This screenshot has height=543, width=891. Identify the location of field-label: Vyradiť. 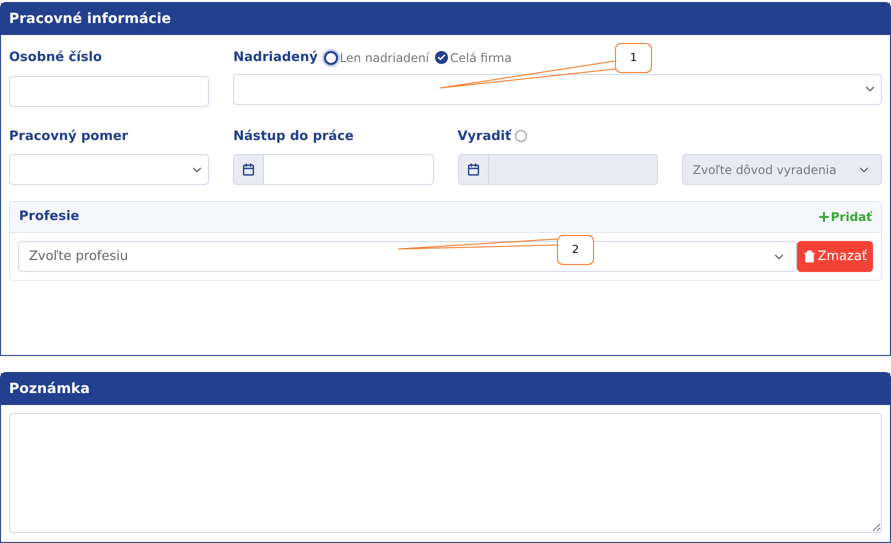
(485, 137).